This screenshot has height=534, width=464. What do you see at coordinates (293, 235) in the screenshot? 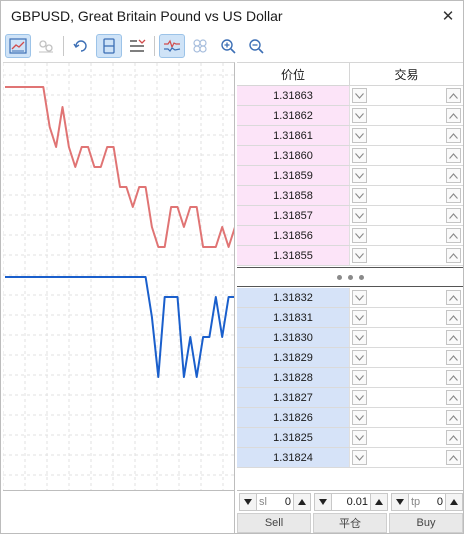
I see `price-cell: 1.31856` at bounding box center [293, 235].